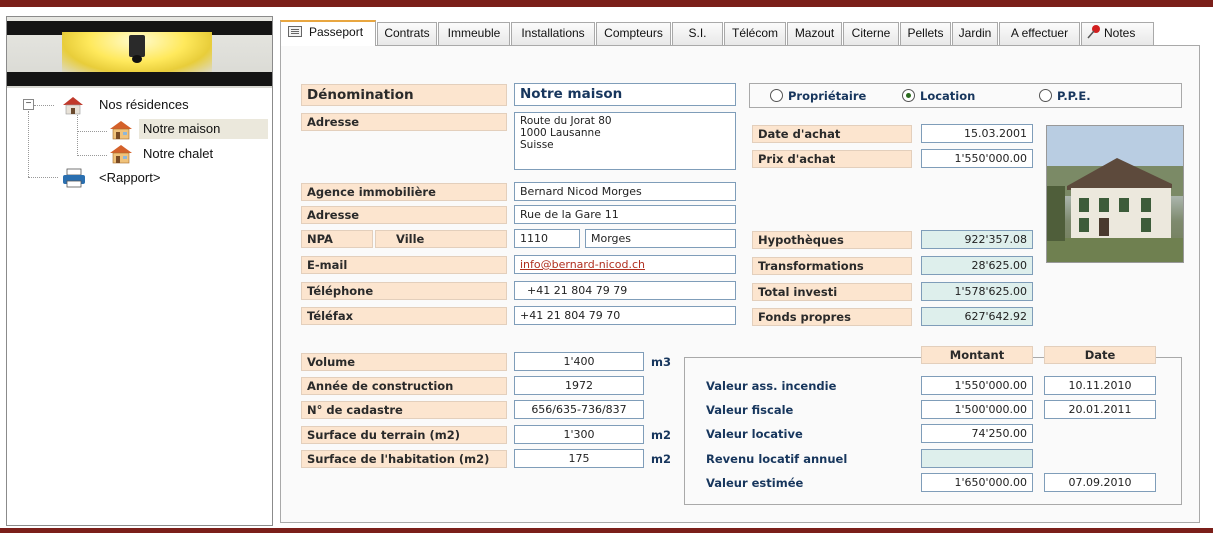 This screenshot has width=1213, height=535. Describe the element at coordinates (832, 159) in the screenshot. I see `prix-achat-label: Prix d'achat` at that location.